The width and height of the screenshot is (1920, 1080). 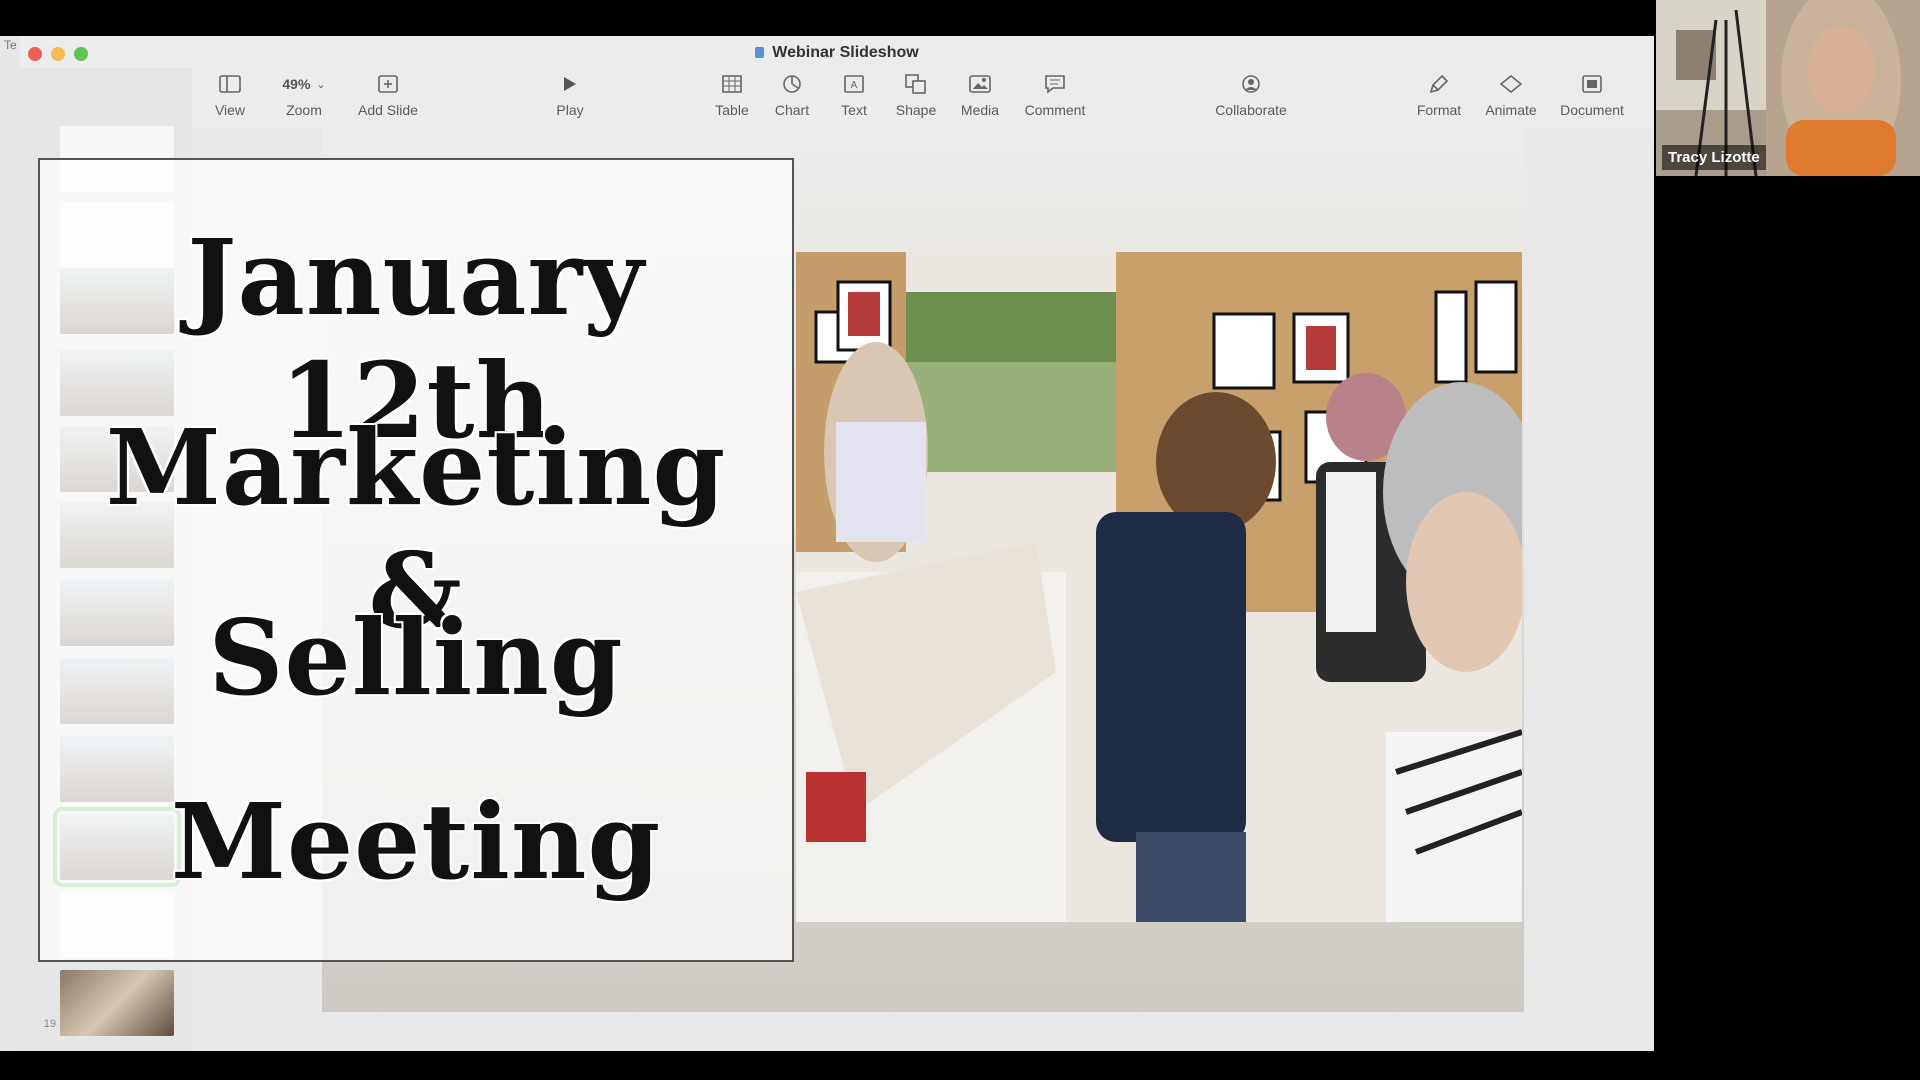 I want to click on comment-label: Comment, so click(x=1055, y=110).